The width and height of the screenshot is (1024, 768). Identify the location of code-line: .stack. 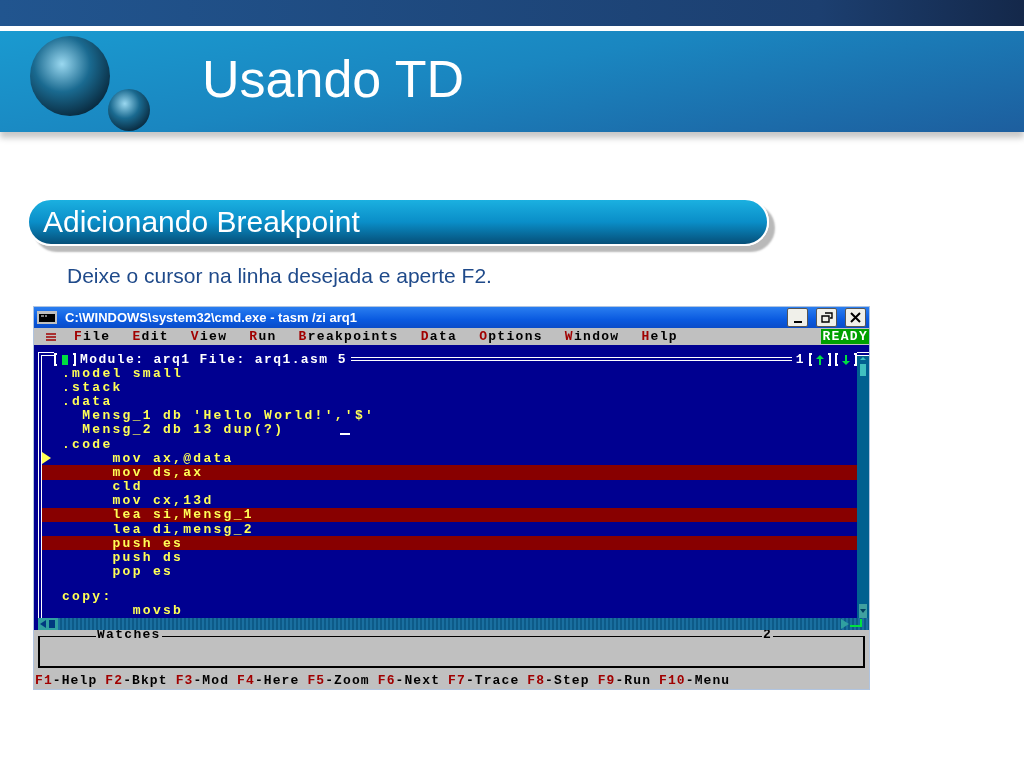
(92, 387).